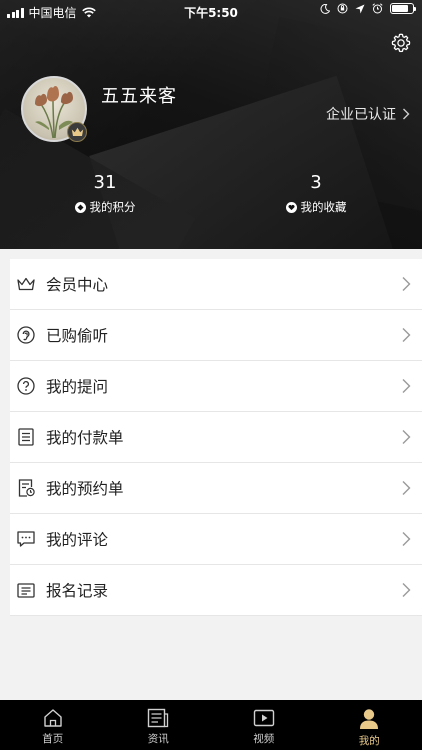 The height and width of the screenshot is (750, 422). What do you see at coordinates (377, 8) in the screenshot?
I see `alarm-icon` at bounding box center [377, 8].